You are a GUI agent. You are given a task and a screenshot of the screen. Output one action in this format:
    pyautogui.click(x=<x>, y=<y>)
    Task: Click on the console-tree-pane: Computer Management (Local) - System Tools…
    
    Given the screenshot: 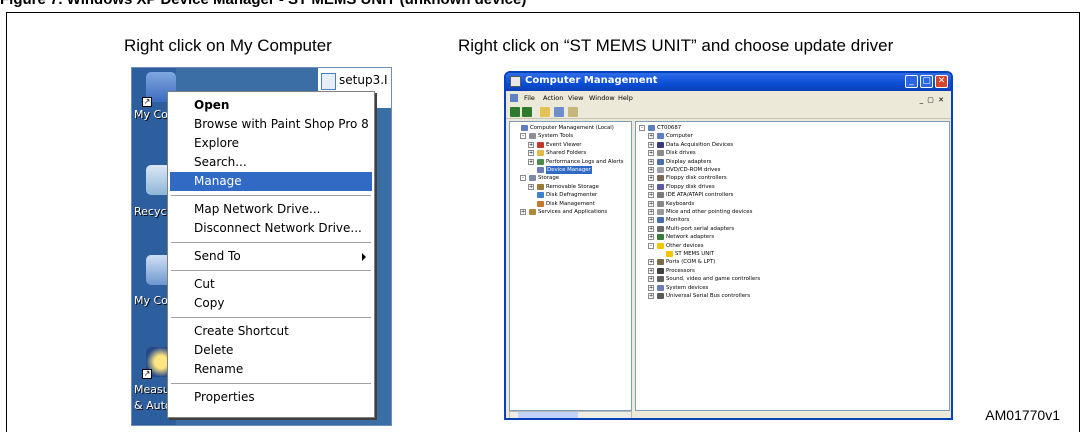 What is the action you would take?
    pyautogui.click(x=570, y=266)
    